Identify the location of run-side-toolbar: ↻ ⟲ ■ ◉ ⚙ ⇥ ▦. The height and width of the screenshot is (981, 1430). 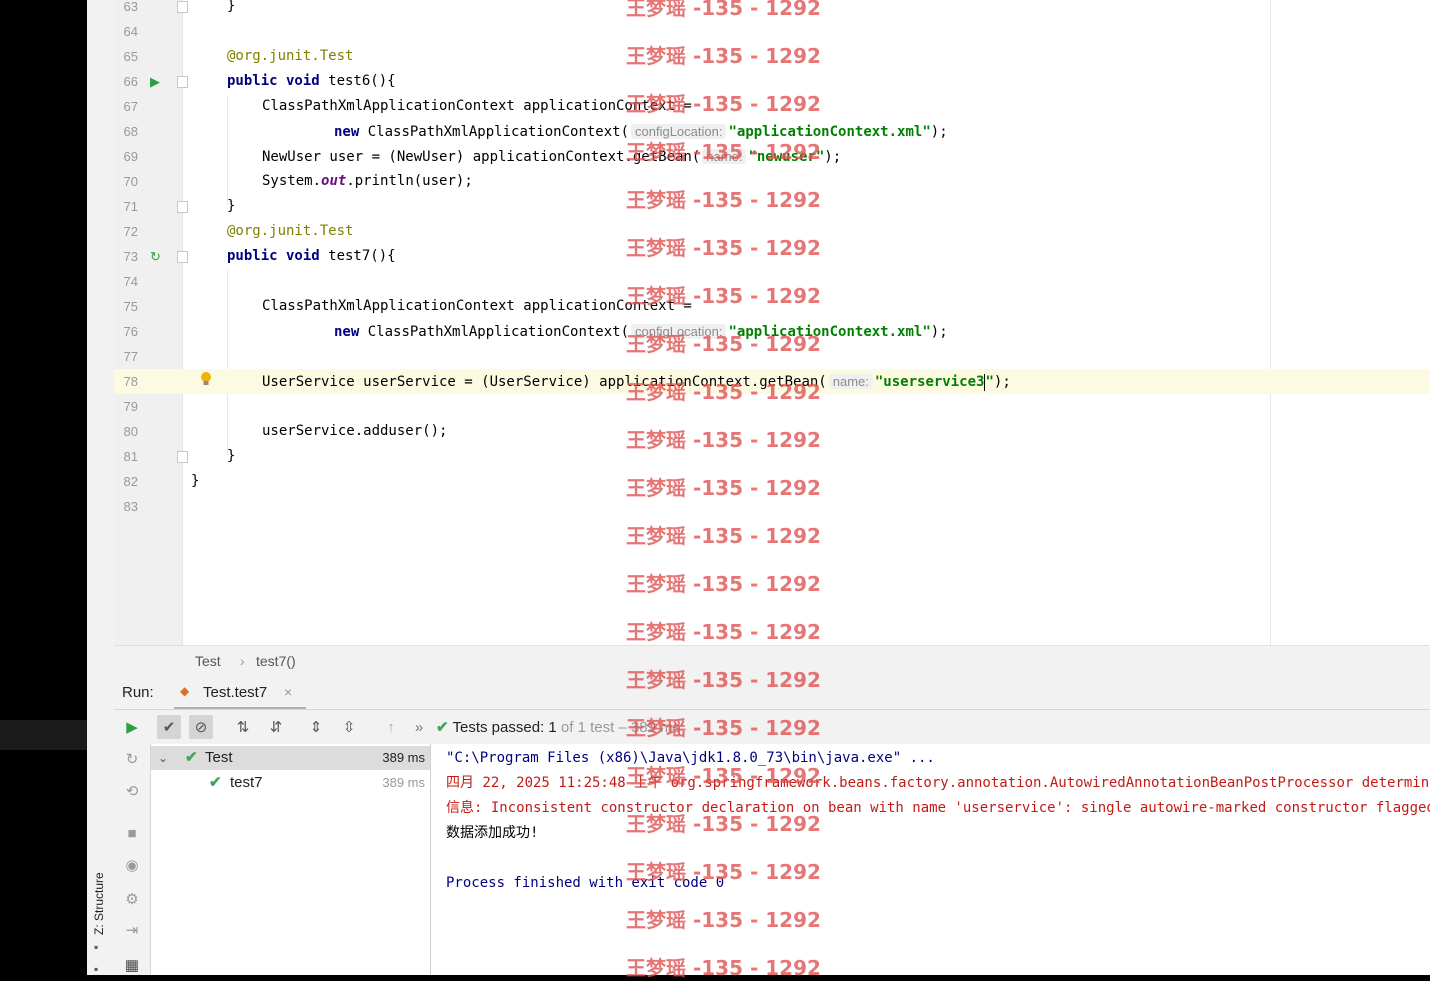
(132, 859).